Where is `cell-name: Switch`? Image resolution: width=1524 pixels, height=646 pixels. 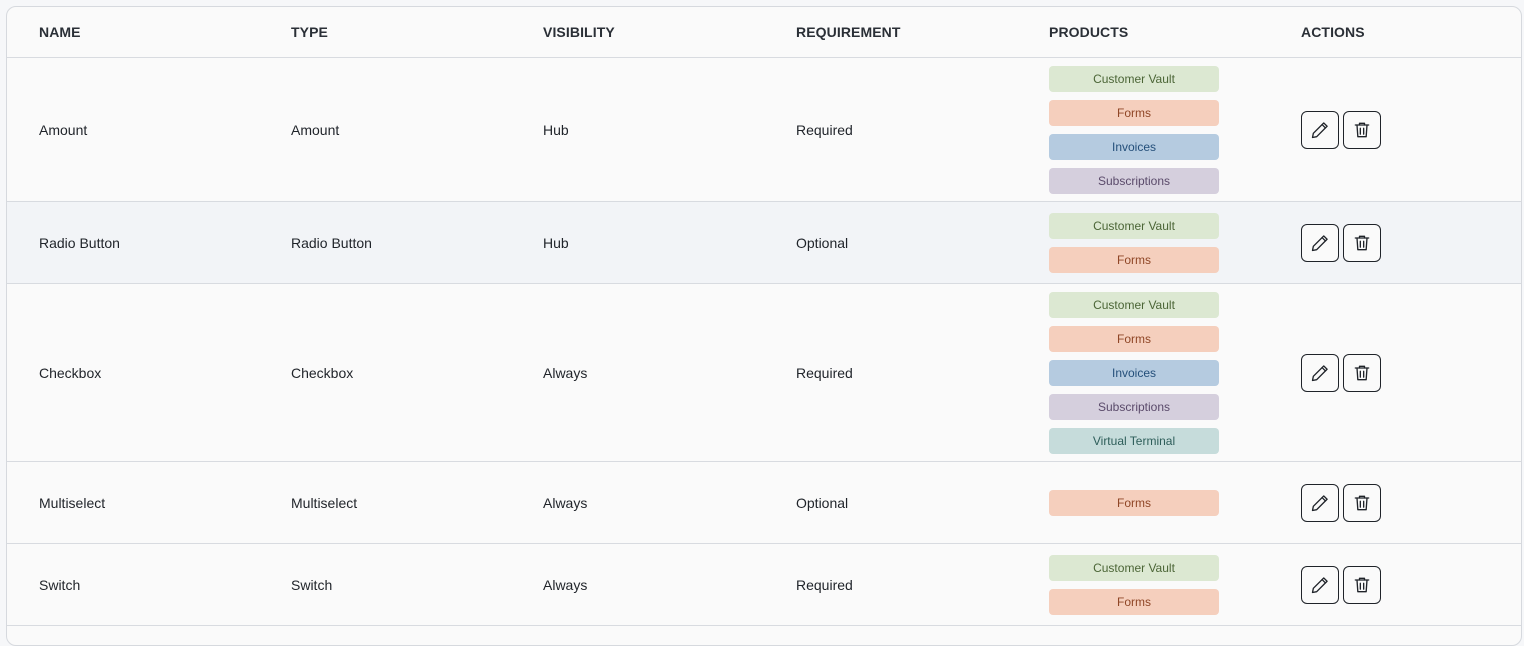 cell-name: Switch is located at coordinates (60, 584).